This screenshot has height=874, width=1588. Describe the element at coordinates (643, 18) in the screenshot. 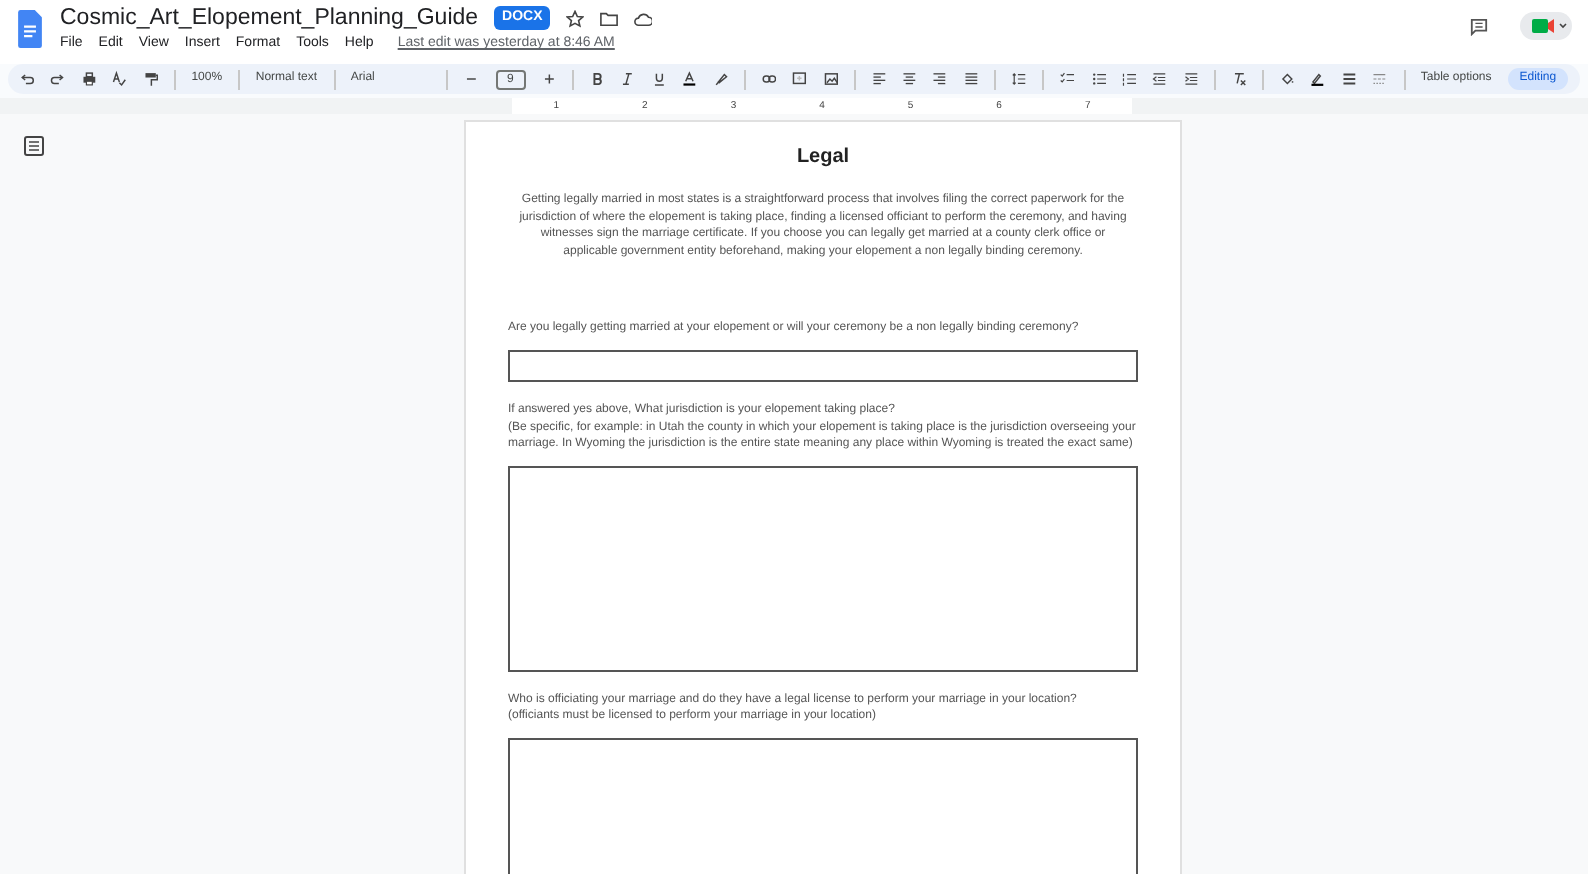

I see `cloud-icon` at that location.